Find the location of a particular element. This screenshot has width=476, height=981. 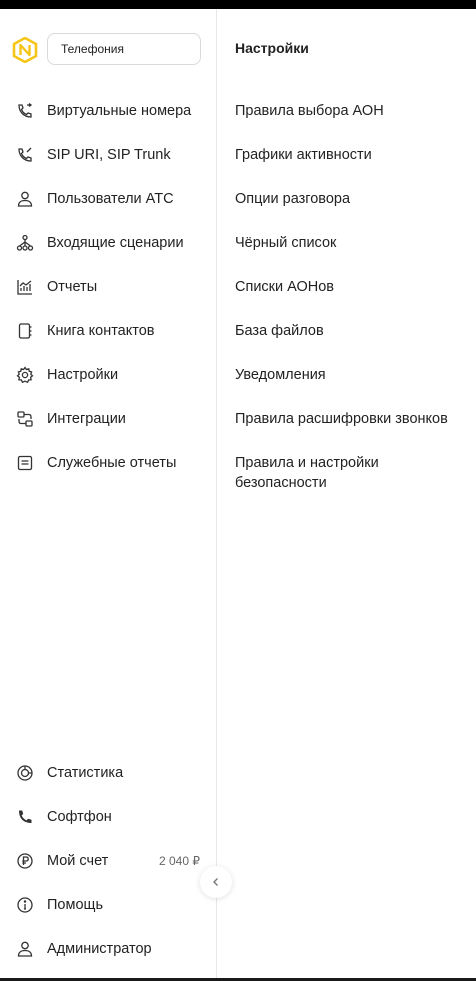

sidebar-item-label: Помощь is located at coordinates (75, 905).